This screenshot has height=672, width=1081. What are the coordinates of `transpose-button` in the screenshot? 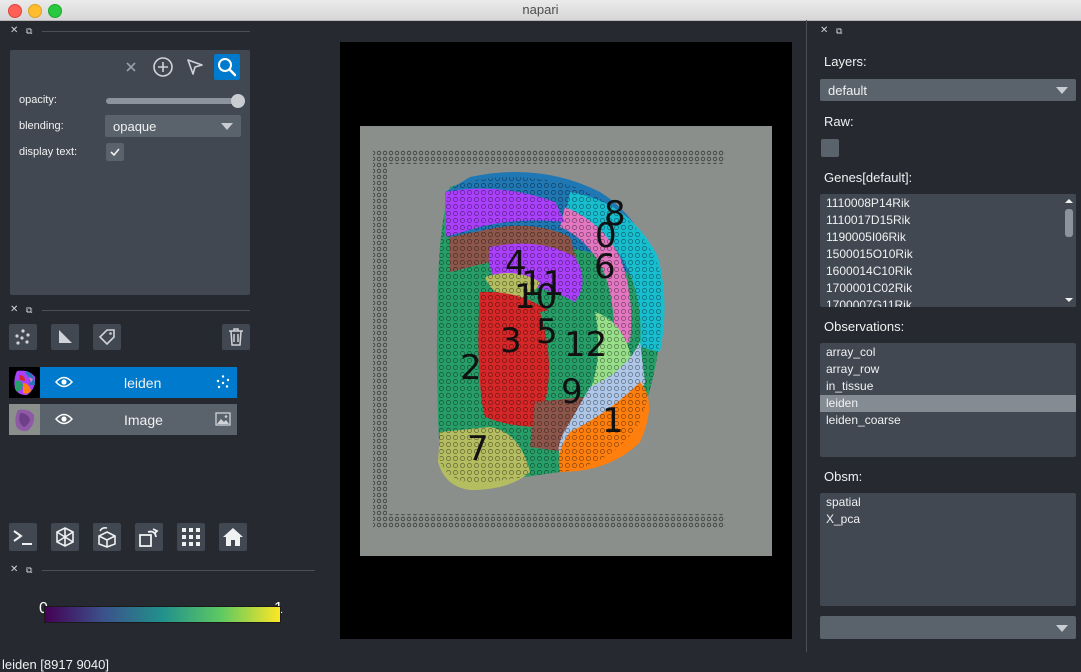 It's located at (149, 537).